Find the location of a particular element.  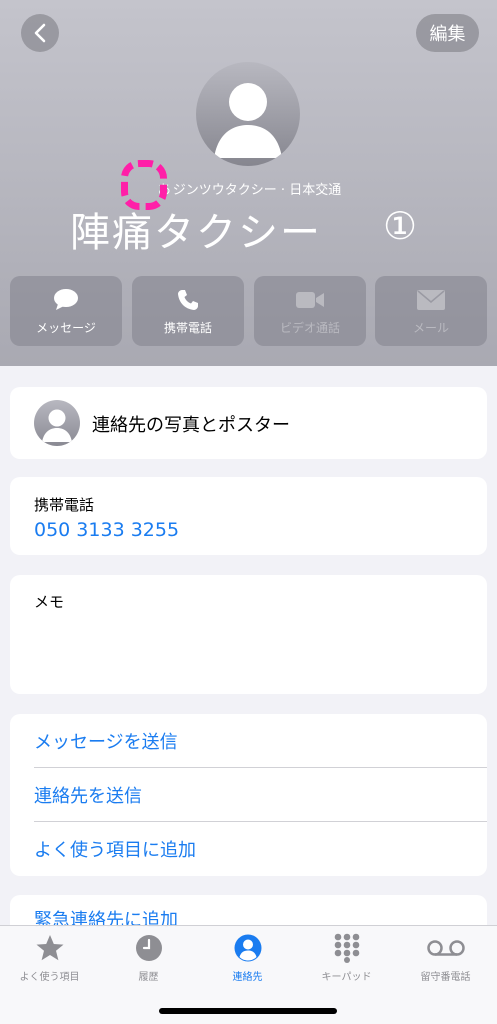

home-indicator is located at coordinates (248, 1011).